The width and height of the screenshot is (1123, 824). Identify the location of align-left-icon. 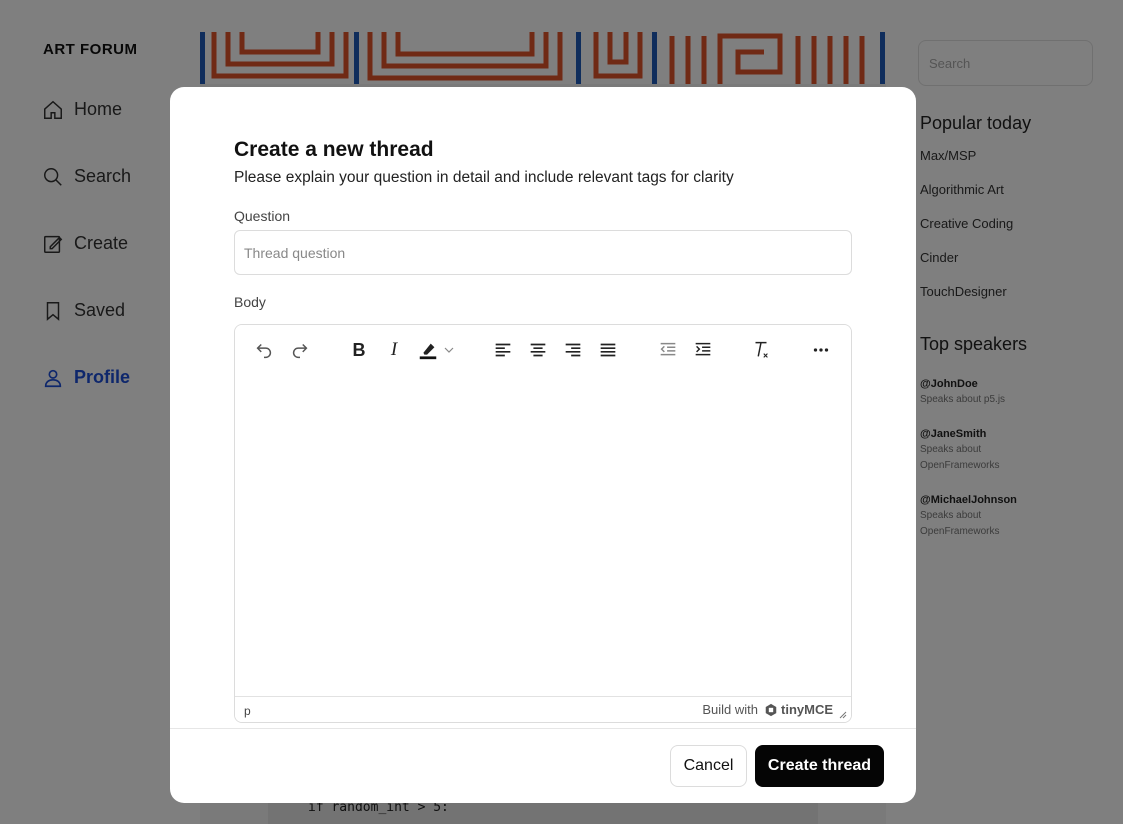
(503, 350).